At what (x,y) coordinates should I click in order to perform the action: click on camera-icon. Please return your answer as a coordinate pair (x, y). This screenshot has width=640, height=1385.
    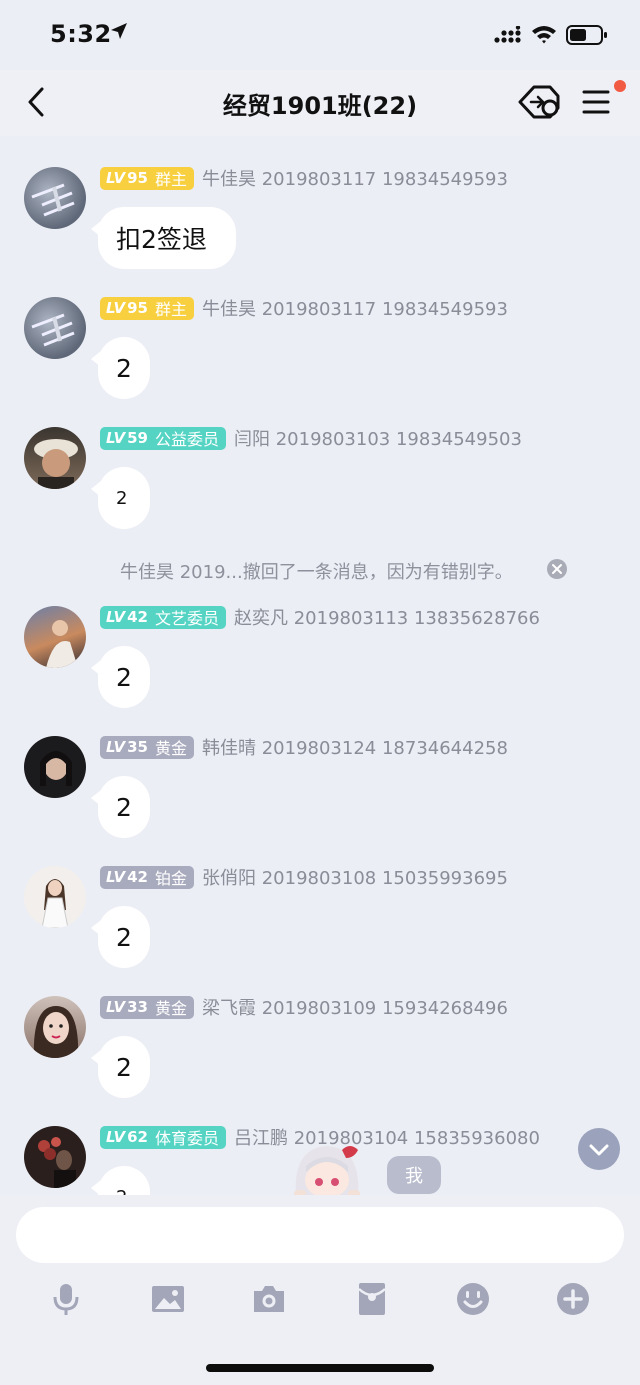
    Looking at the image, I should click on (269, 1299).